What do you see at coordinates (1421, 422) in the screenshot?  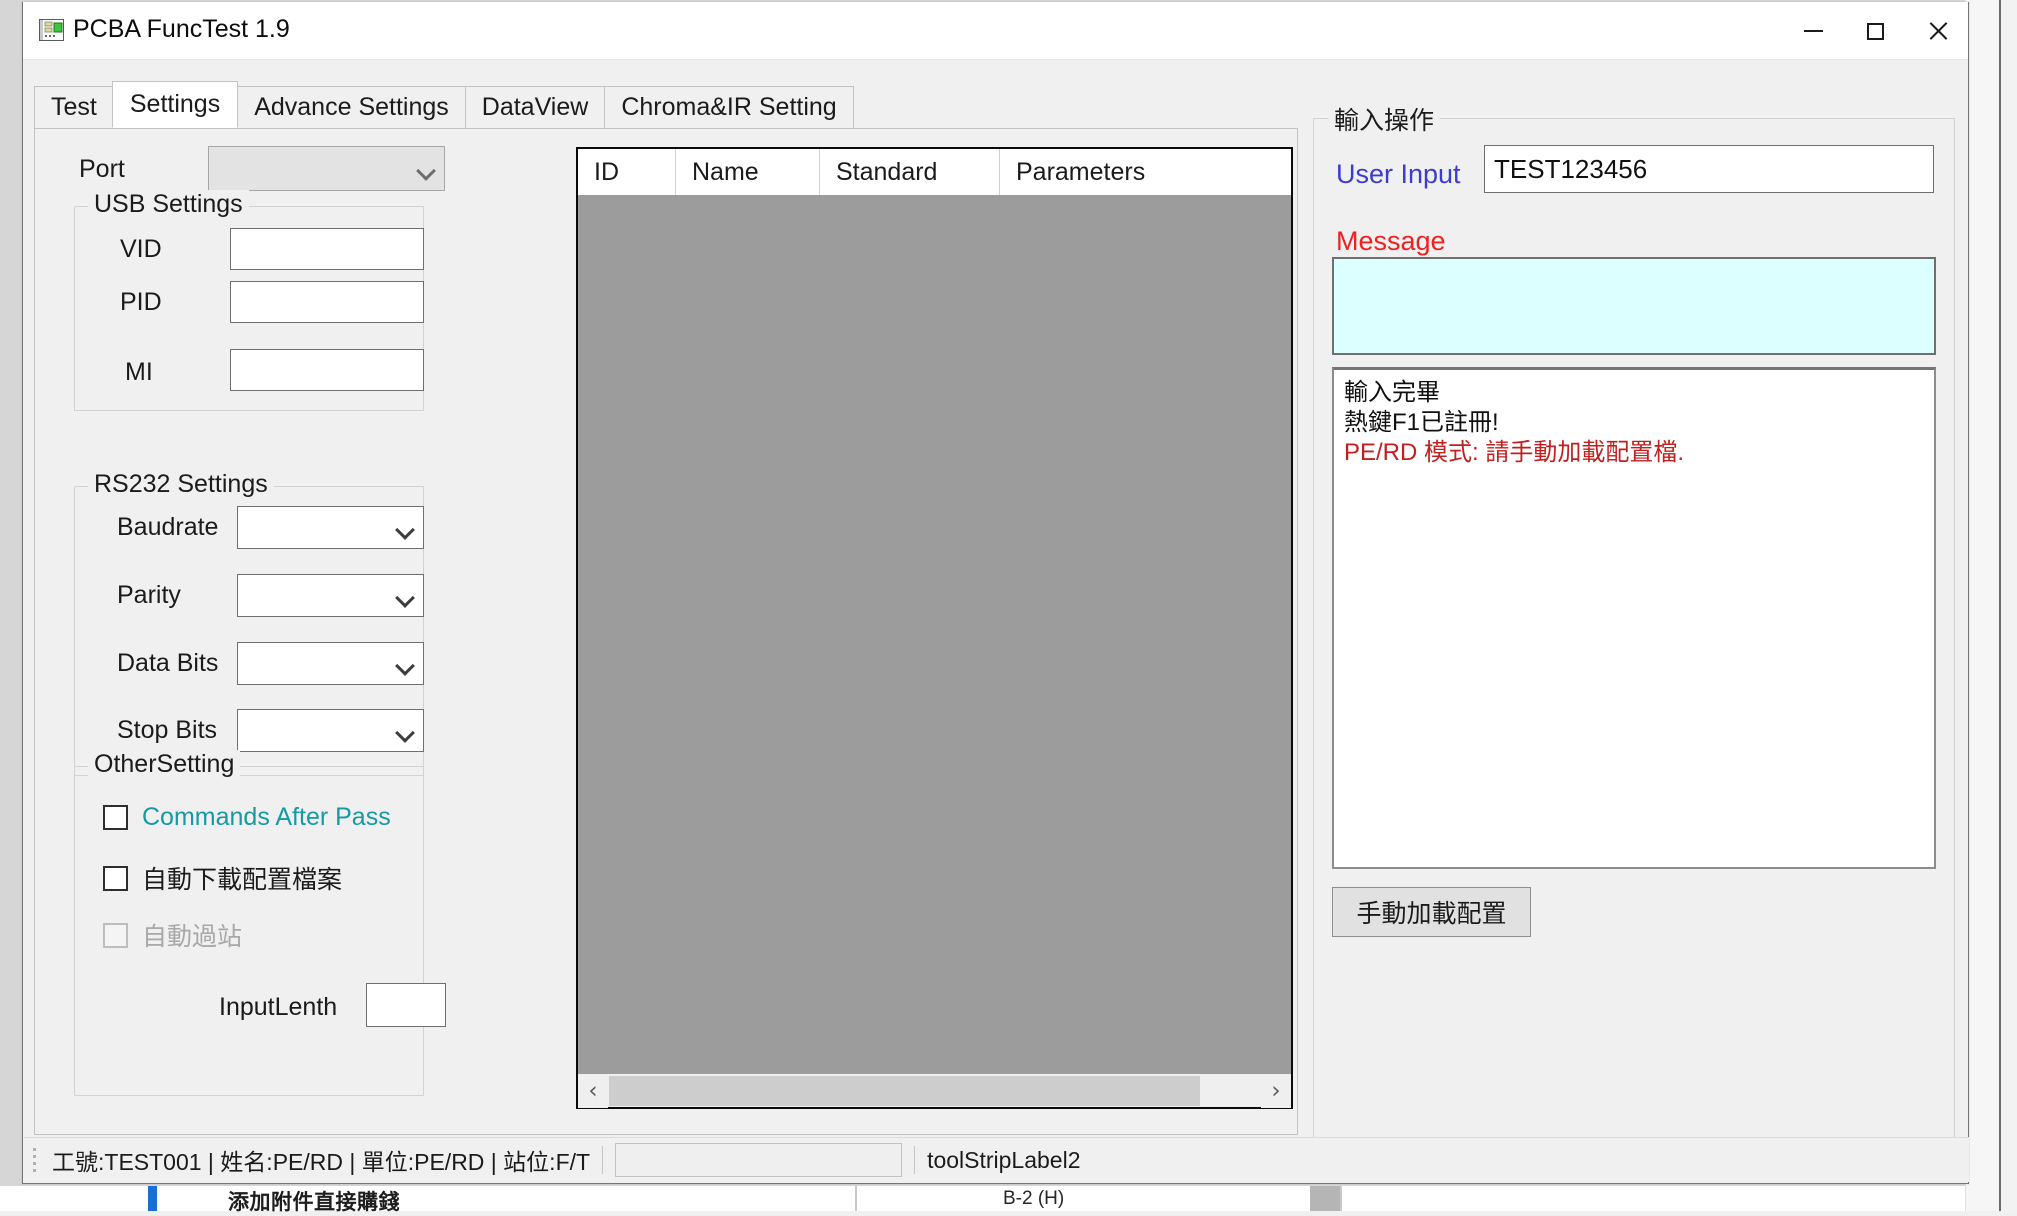 I see `log-line: 熱鍵F1已註冊!` at bounding box center [1421, 422].